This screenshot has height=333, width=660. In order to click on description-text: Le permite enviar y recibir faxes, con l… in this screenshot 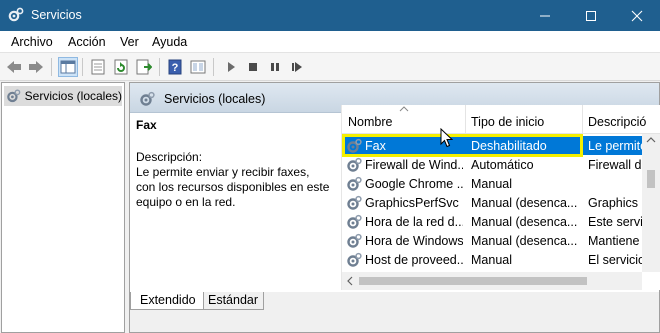, I will do `click(233, 187)`.